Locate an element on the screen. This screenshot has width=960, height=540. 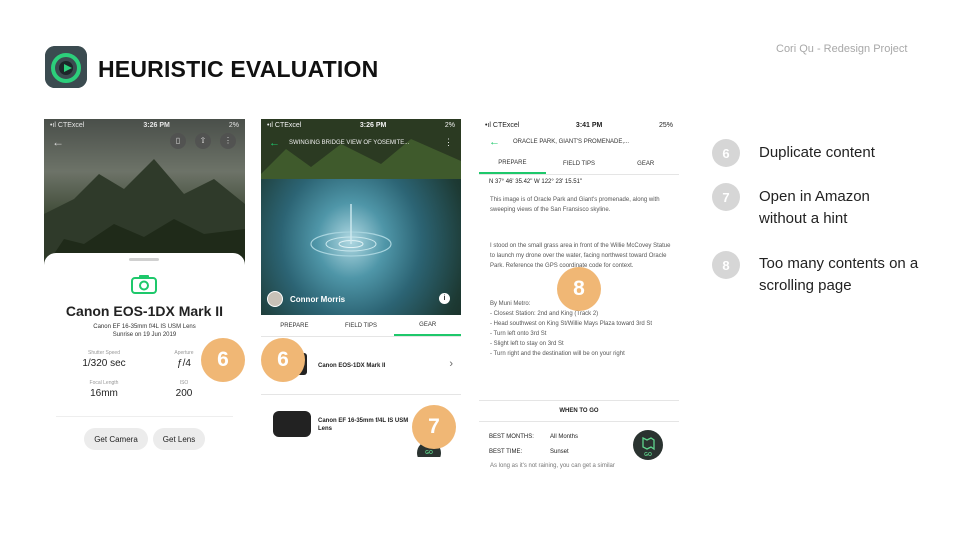
share-icon: ⇧ is located at coordinates (203, 141).